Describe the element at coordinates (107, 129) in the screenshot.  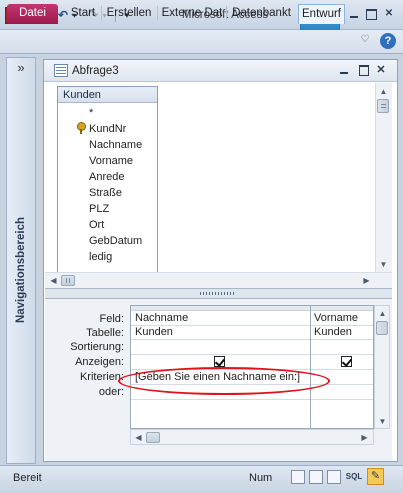
I see `field-item: KundNr` at that location.